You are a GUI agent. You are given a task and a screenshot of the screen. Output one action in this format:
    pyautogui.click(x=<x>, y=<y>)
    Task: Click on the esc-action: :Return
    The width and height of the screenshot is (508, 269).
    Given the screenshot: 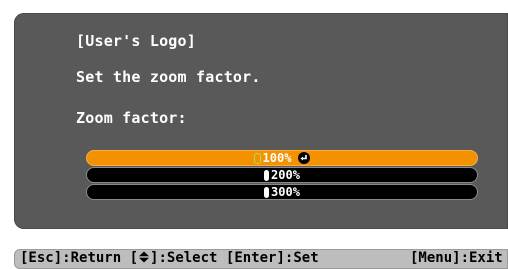 What is the action you would take?
    pyautogui.click(x=96, y=258)
    